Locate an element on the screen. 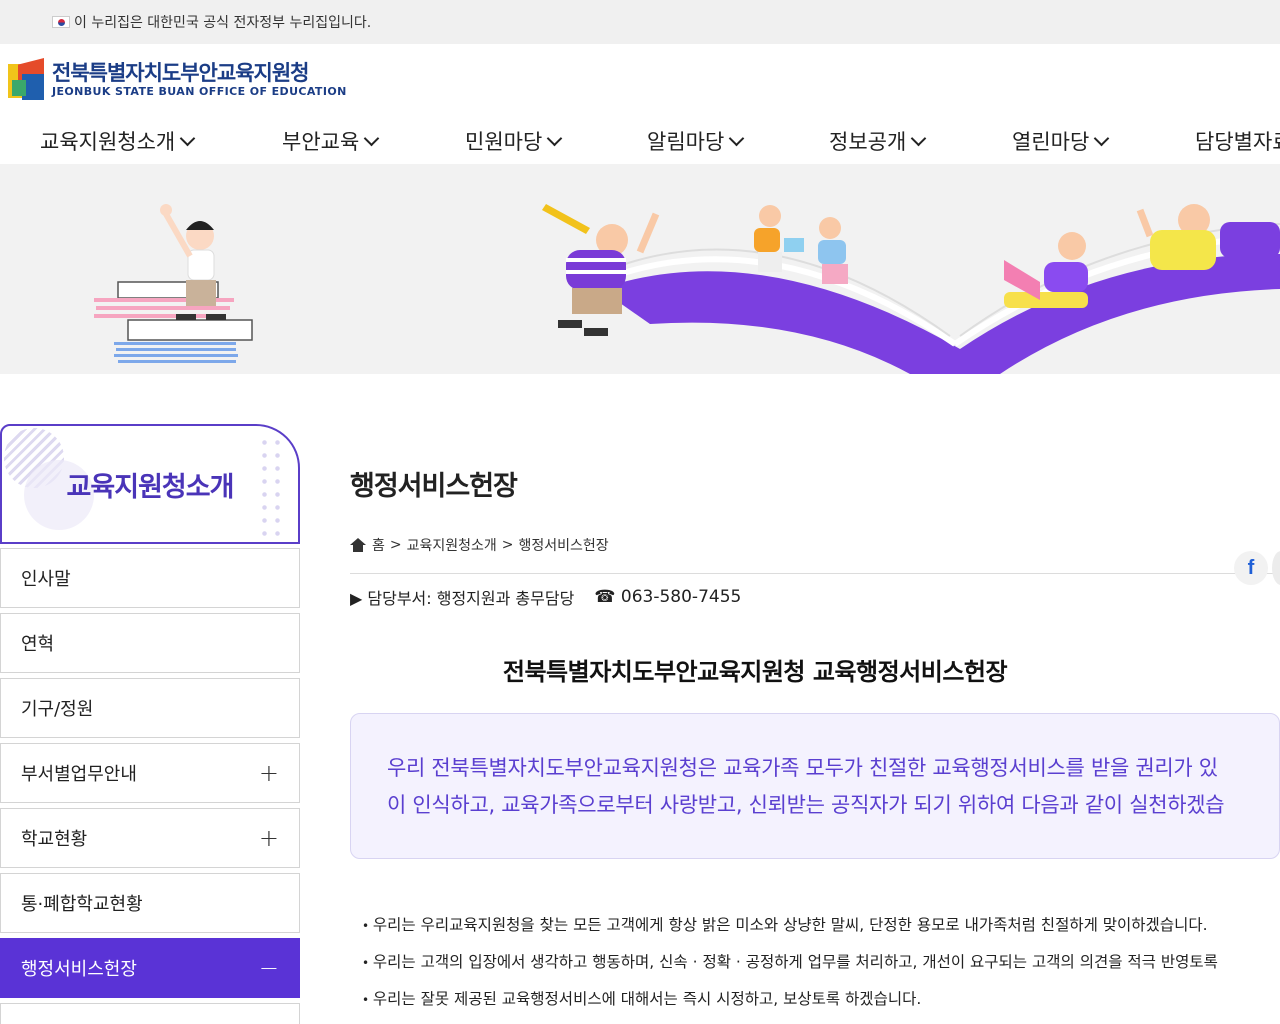 This screenshot has height=1024, width=1280. gnb-item-data: 담당별자료 is located at coordinates (1237, 141).